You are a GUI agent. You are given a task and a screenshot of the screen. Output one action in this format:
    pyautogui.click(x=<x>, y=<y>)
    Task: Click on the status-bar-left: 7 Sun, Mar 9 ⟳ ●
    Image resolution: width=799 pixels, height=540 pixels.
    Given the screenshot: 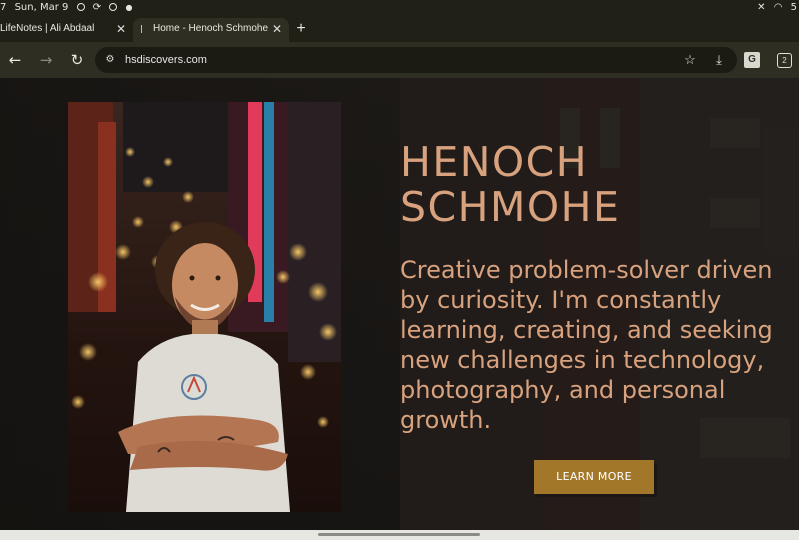 What is the action you would take?
    pyautogui.click(x=68, y=7)
    